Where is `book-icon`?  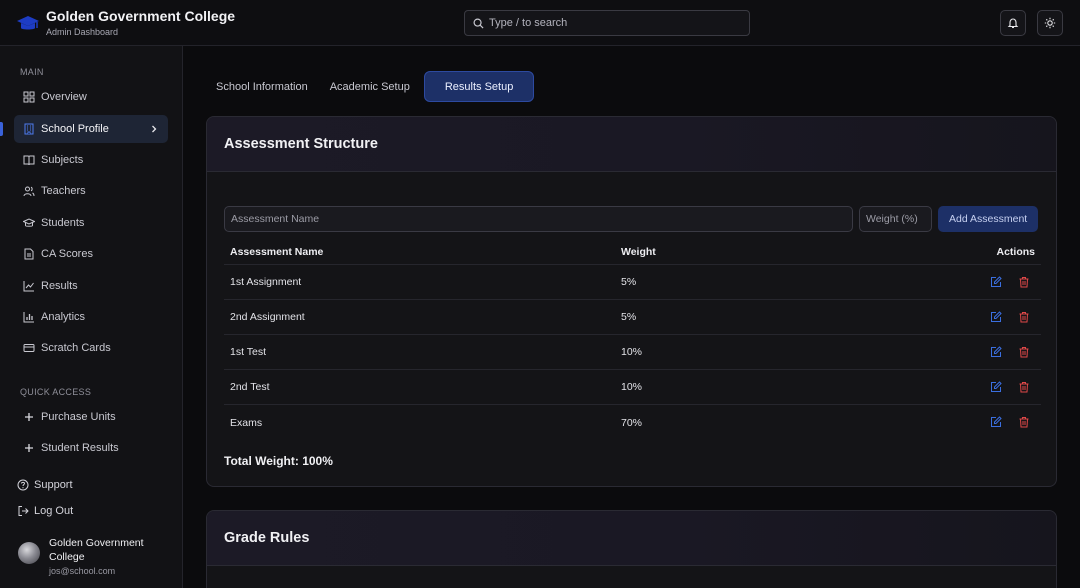
book-icon is located at coordinates (29, 160).